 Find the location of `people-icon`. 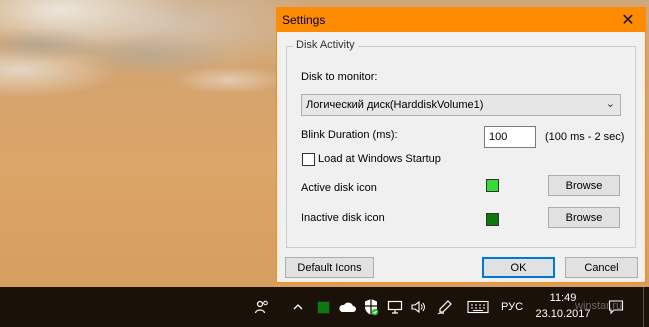

people-icon is located at coordinates (262, 307).